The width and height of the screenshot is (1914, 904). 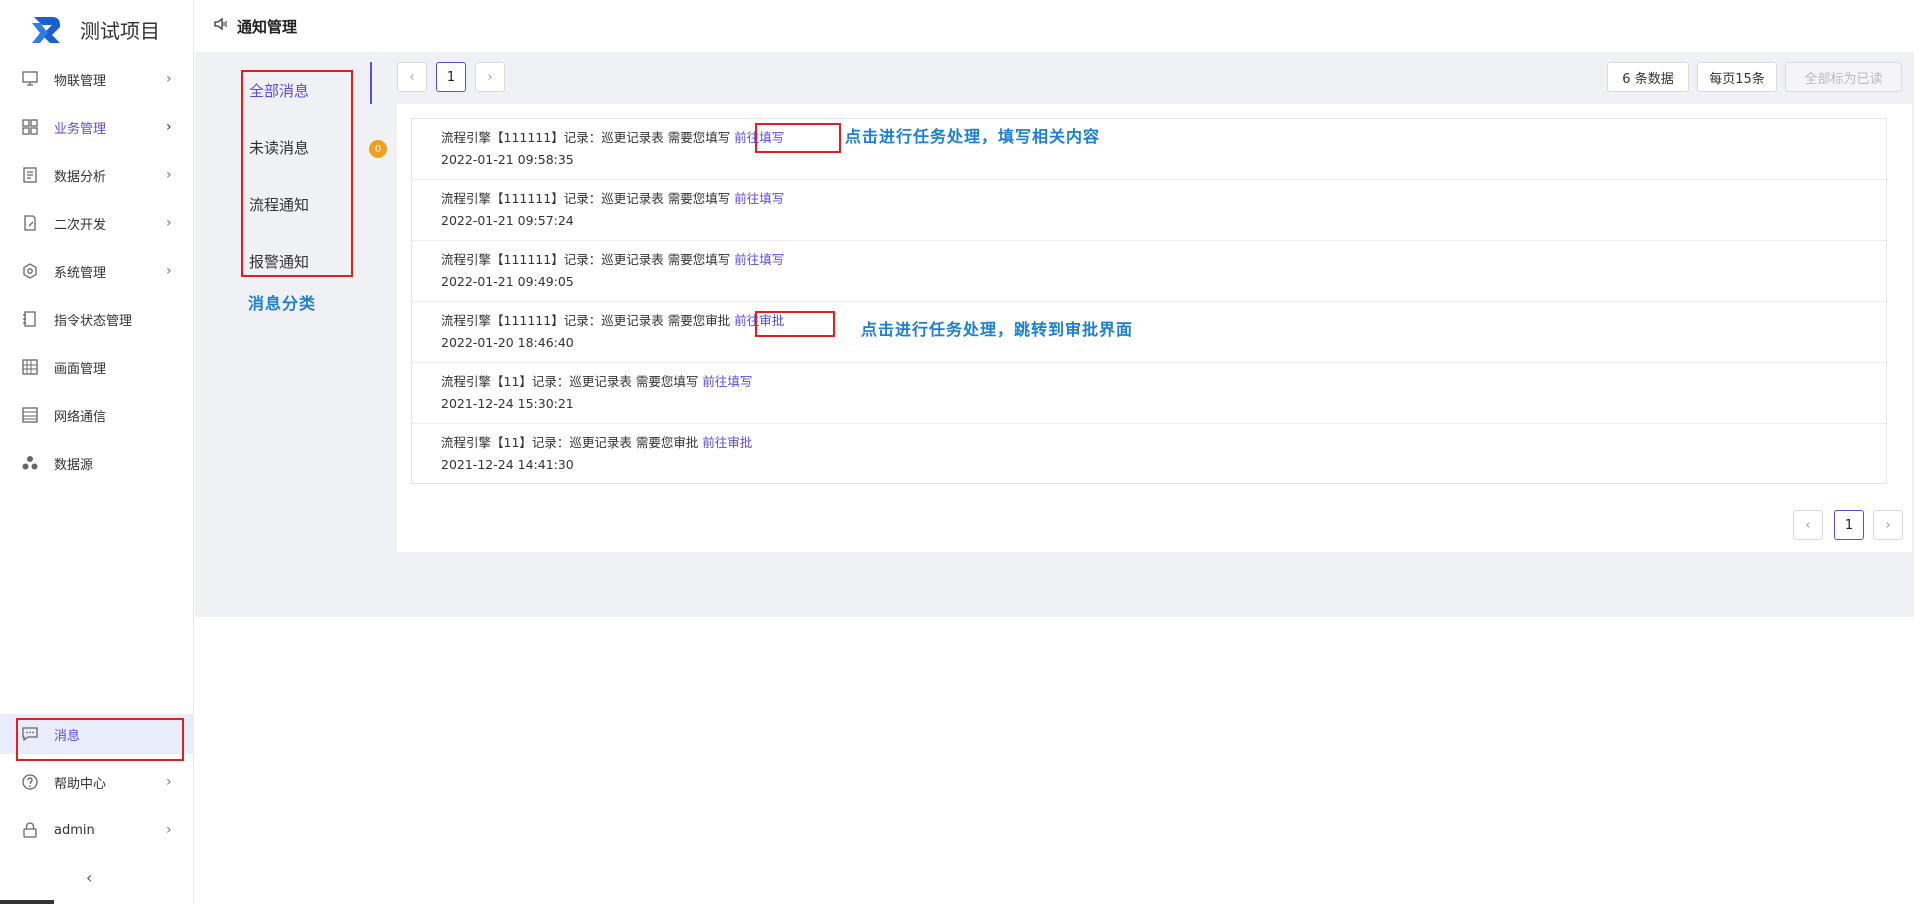 I want to click on message-time: 2021-12-24 14:41:30, so click(x=507, y=464).